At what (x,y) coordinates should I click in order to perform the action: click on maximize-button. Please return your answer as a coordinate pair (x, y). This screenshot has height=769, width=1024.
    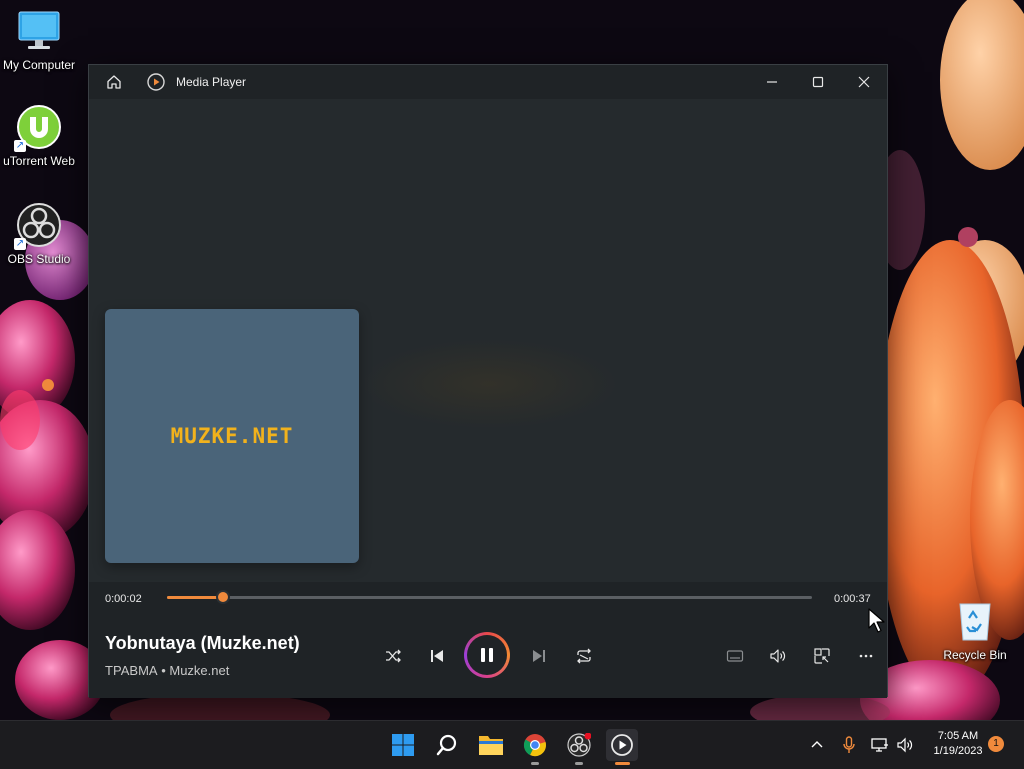
    Looking at the image, I should click on (818, 82).